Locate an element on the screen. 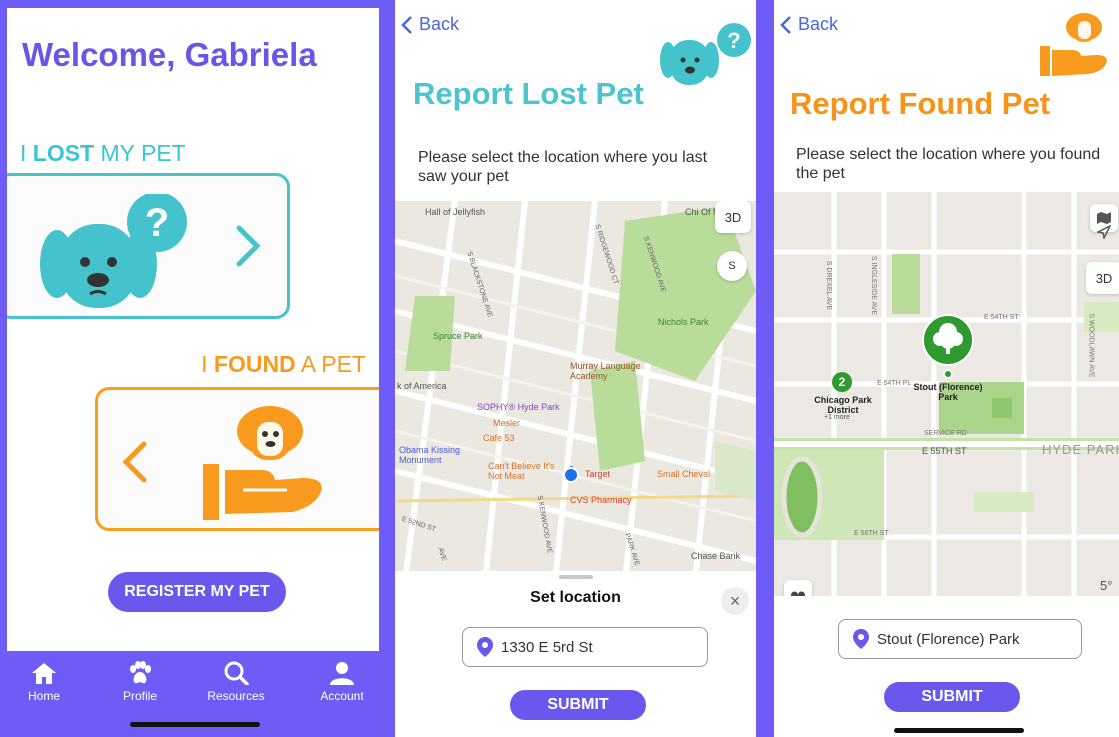  found-pet-card is located at coordinates (237, 459).